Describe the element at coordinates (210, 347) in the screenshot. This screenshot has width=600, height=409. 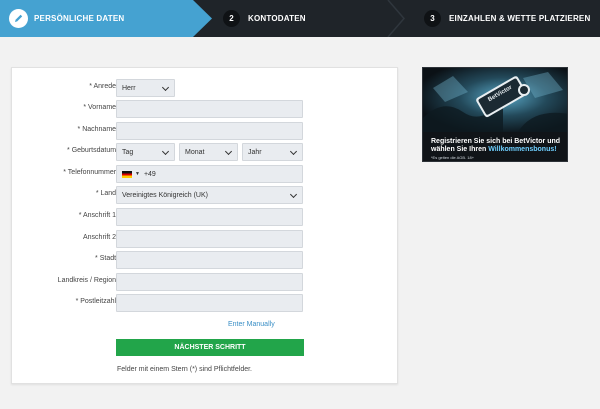
I see `next-step-button: NÄCHSTER SCHRITT` at that location.